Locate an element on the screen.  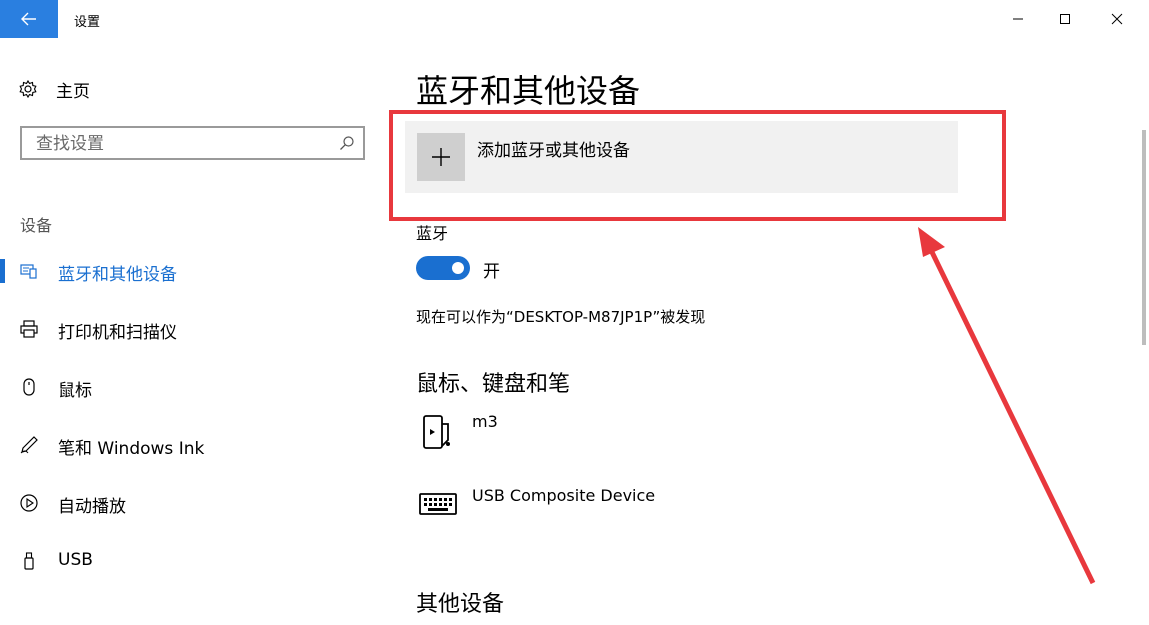
sidebar-item-label: 蓝牙和其他设备 is located at coordinates (117, 275).